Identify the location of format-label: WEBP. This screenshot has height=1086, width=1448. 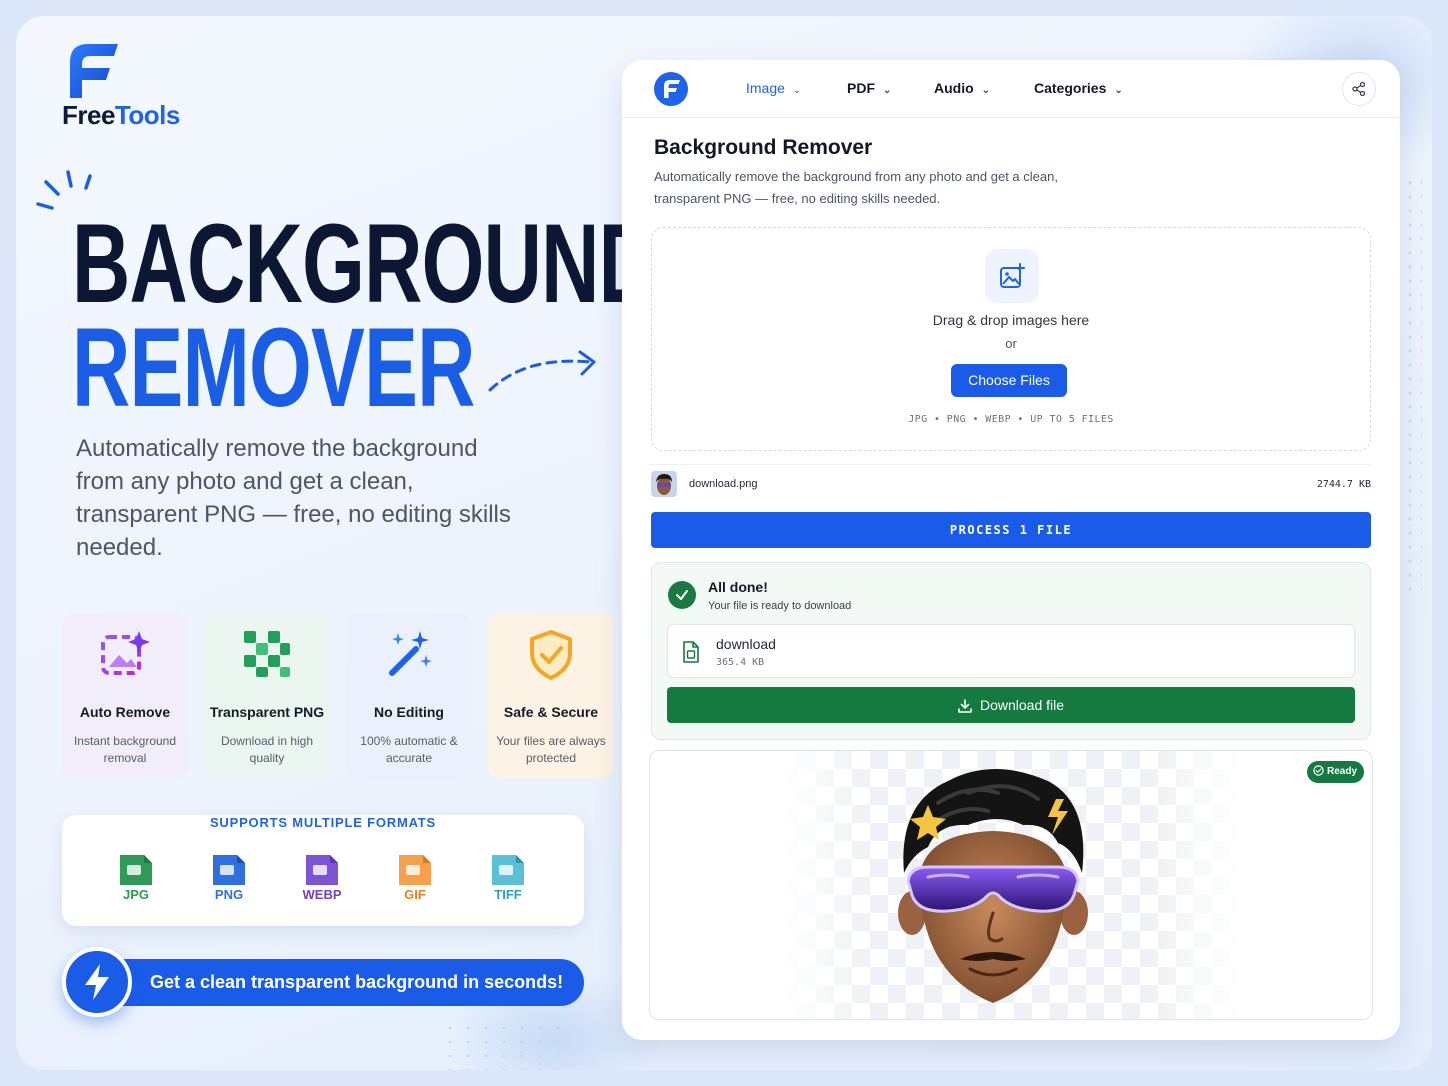
(322, 894).